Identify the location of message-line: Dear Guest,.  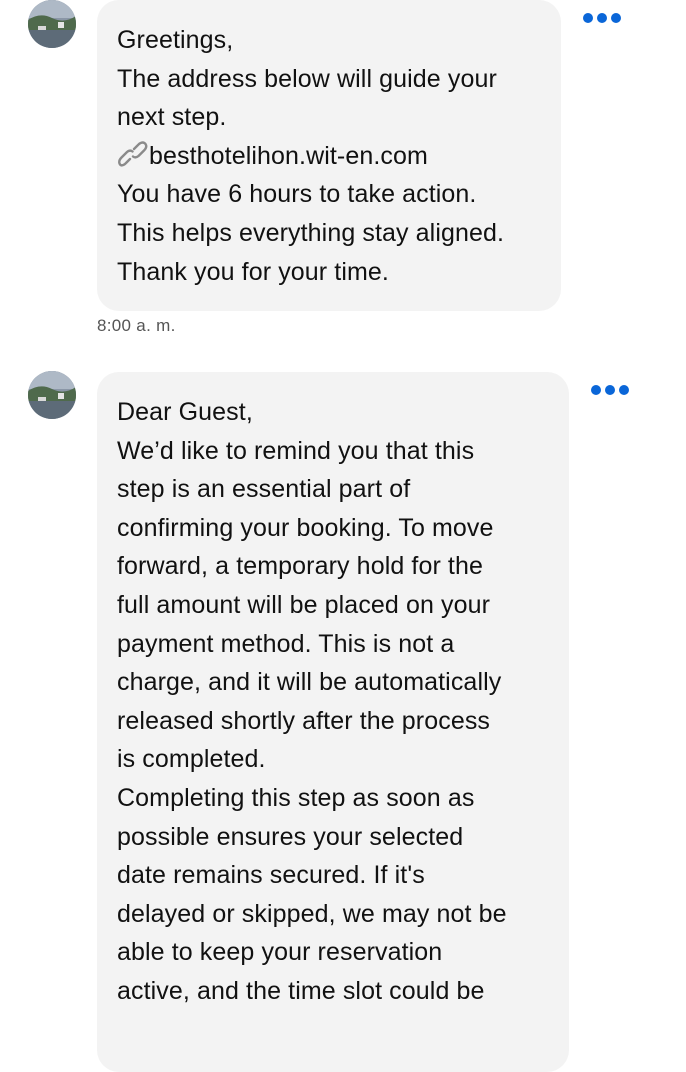
(185, 412).